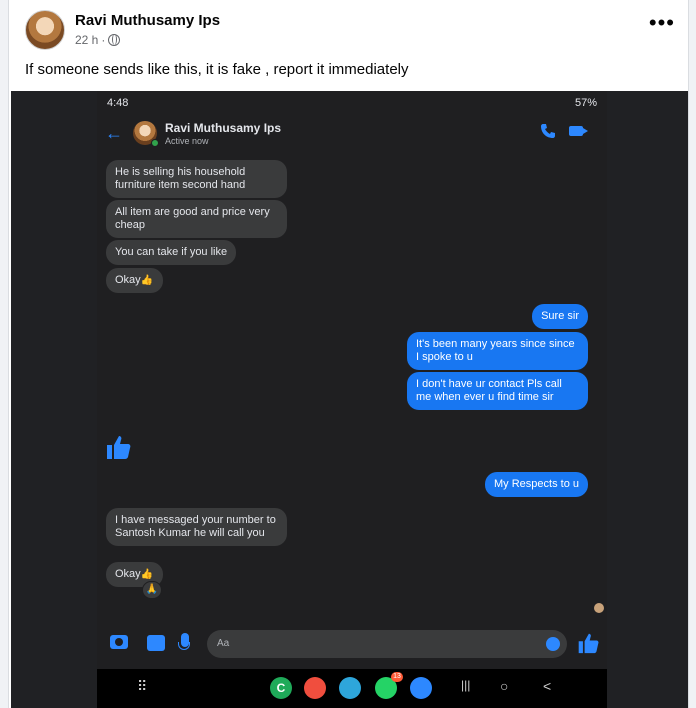  Describe the element at coordinates (118, 447) in the screenshot. I see `large-like-icon` at that location.